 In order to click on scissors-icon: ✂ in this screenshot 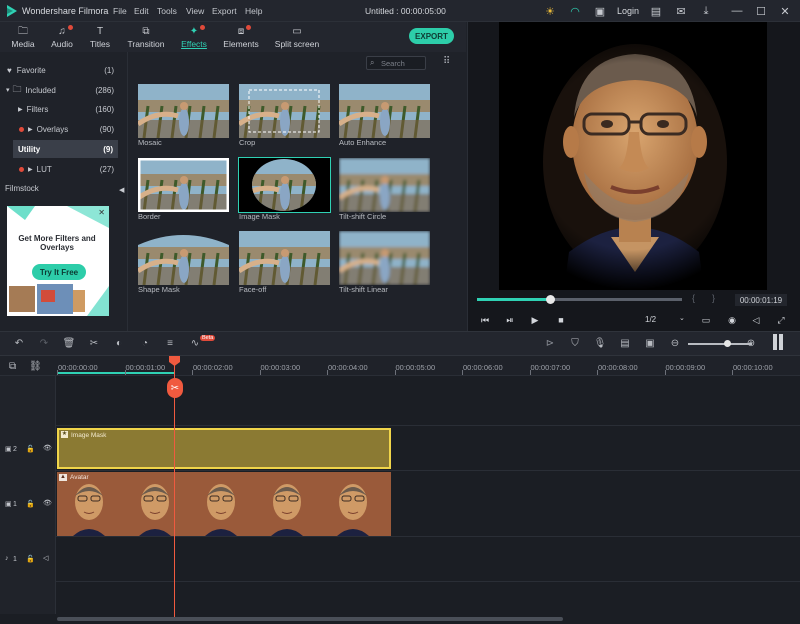, I will do `click(94, 343)`.